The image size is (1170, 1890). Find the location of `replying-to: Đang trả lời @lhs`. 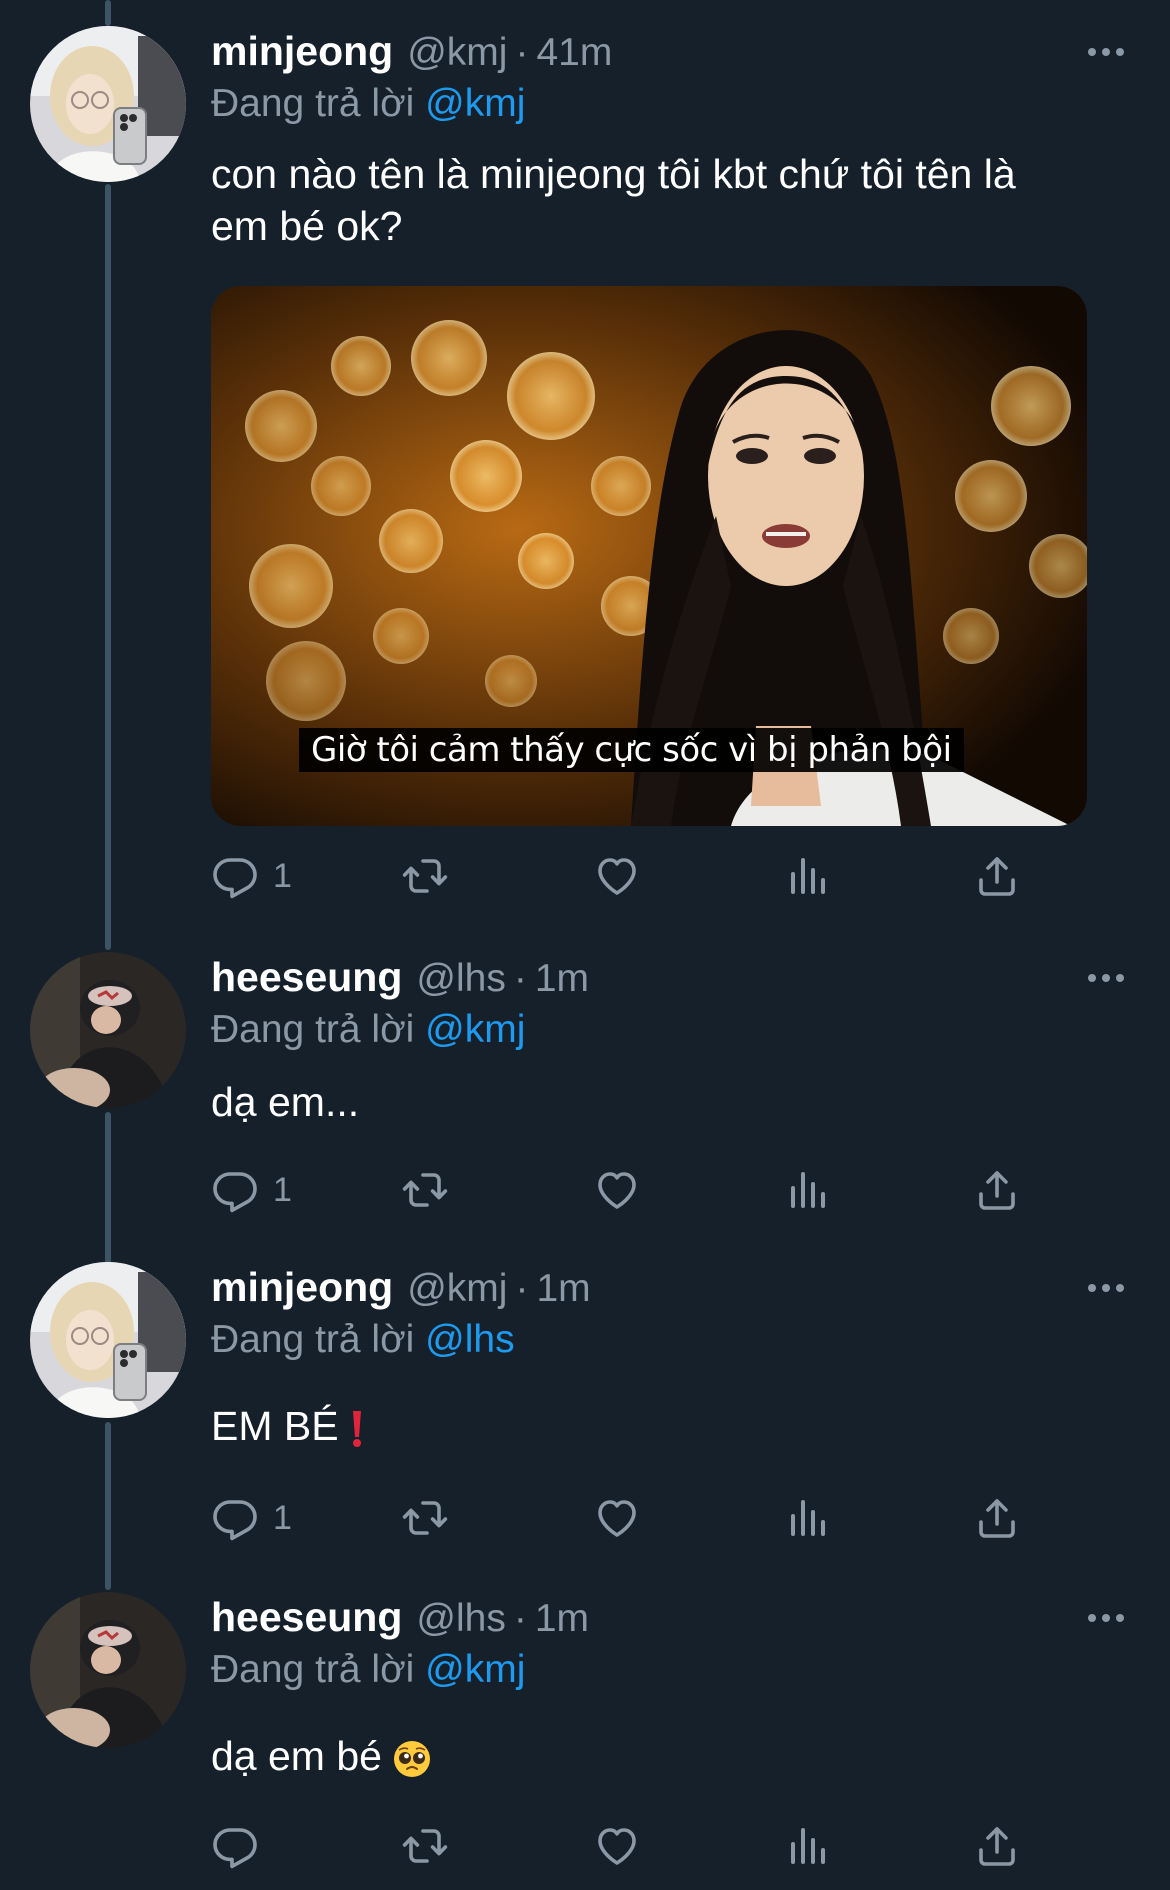

replying-to: Đang trả lời @lhs is located at coordinates (363, 1340).